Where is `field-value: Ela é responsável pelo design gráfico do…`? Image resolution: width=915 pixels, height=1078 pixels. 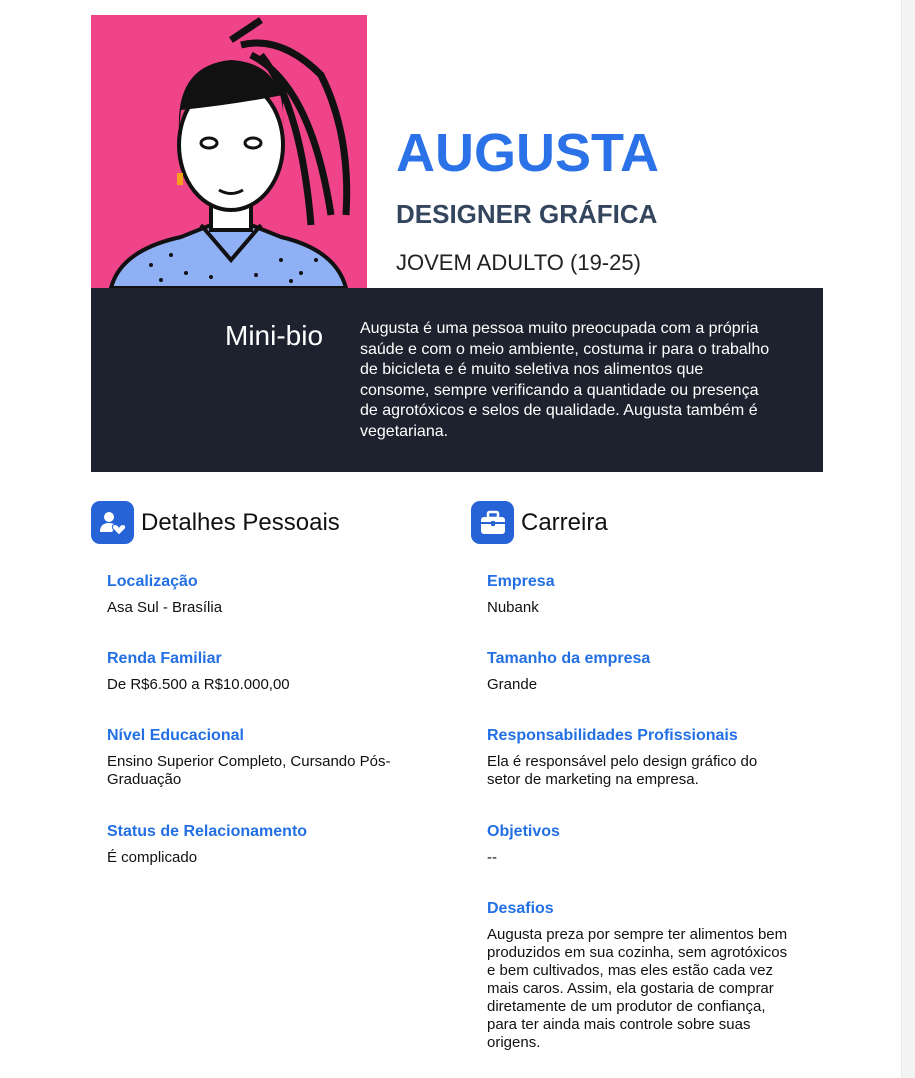
field-value: Ela é responsável pelo design gráfico do… is located at coordinates (622, 770).